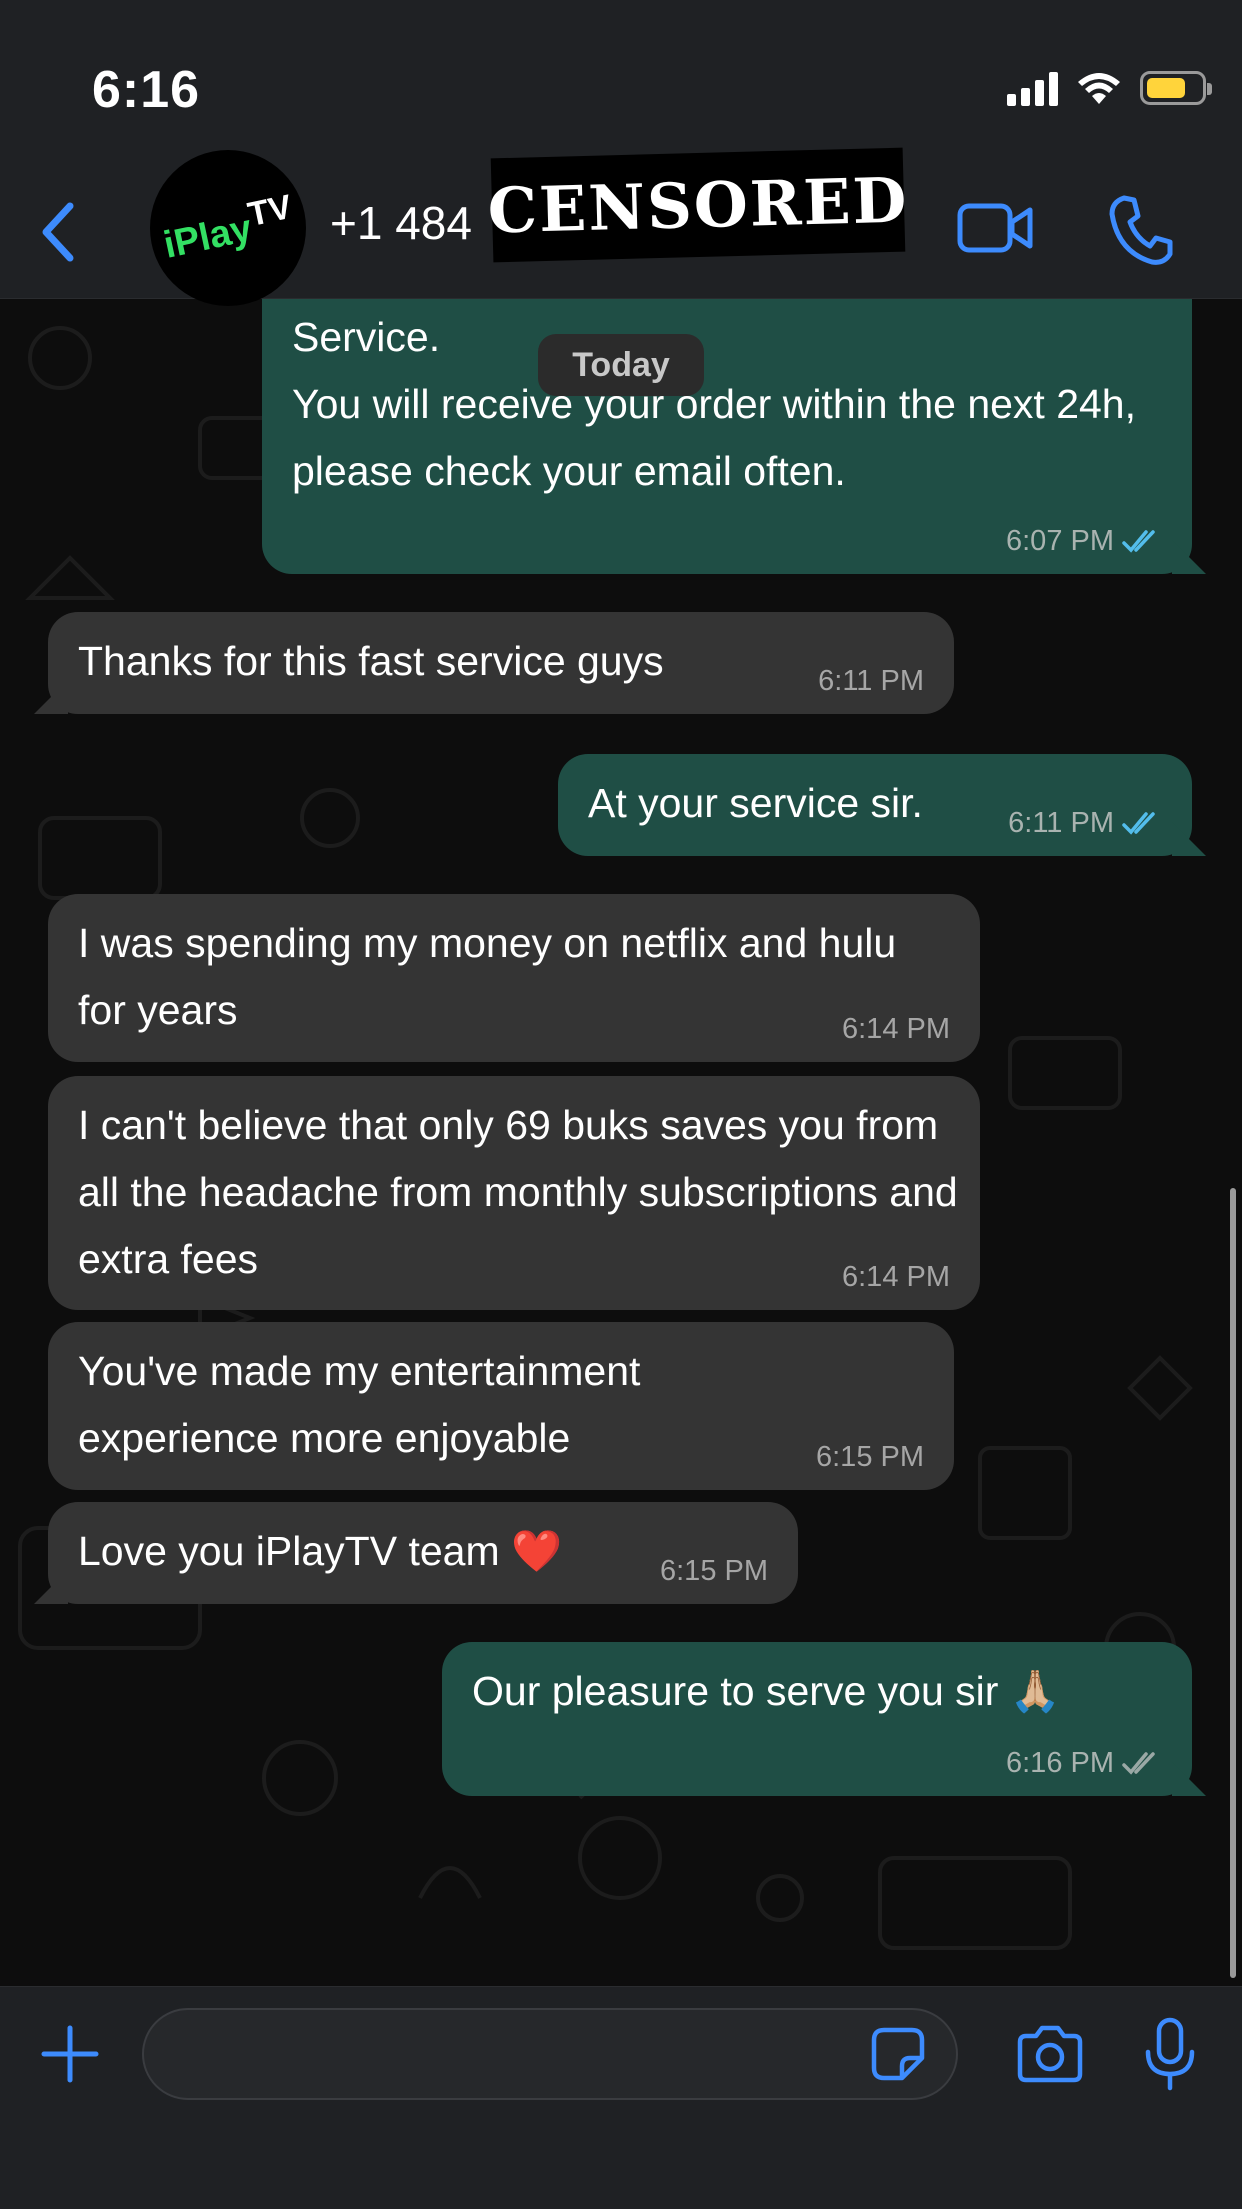 Image resolution: width=1242 pixels, height=2209 pixels. What do you see at coordinates (70, 2054) in the screenshot?
I see `plus-icon` at bounding box center [70, 2054].